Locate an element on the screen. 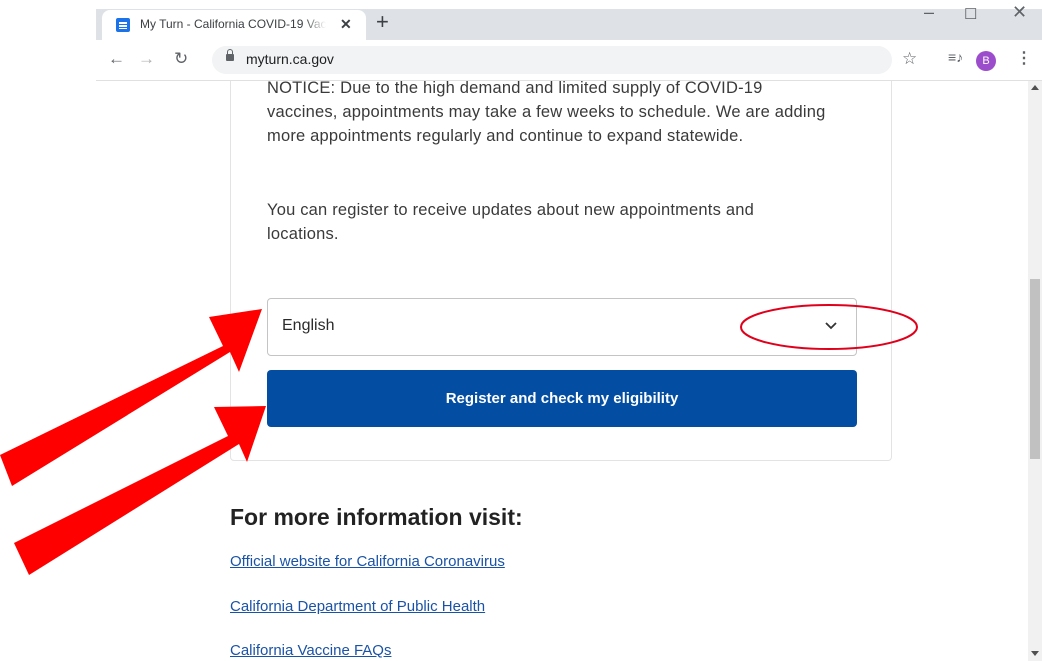 The image size is (1042, 661). browser-tab: My Turn - California COVID-19 Vaccine ✕ is located at coordinates (234, 25).